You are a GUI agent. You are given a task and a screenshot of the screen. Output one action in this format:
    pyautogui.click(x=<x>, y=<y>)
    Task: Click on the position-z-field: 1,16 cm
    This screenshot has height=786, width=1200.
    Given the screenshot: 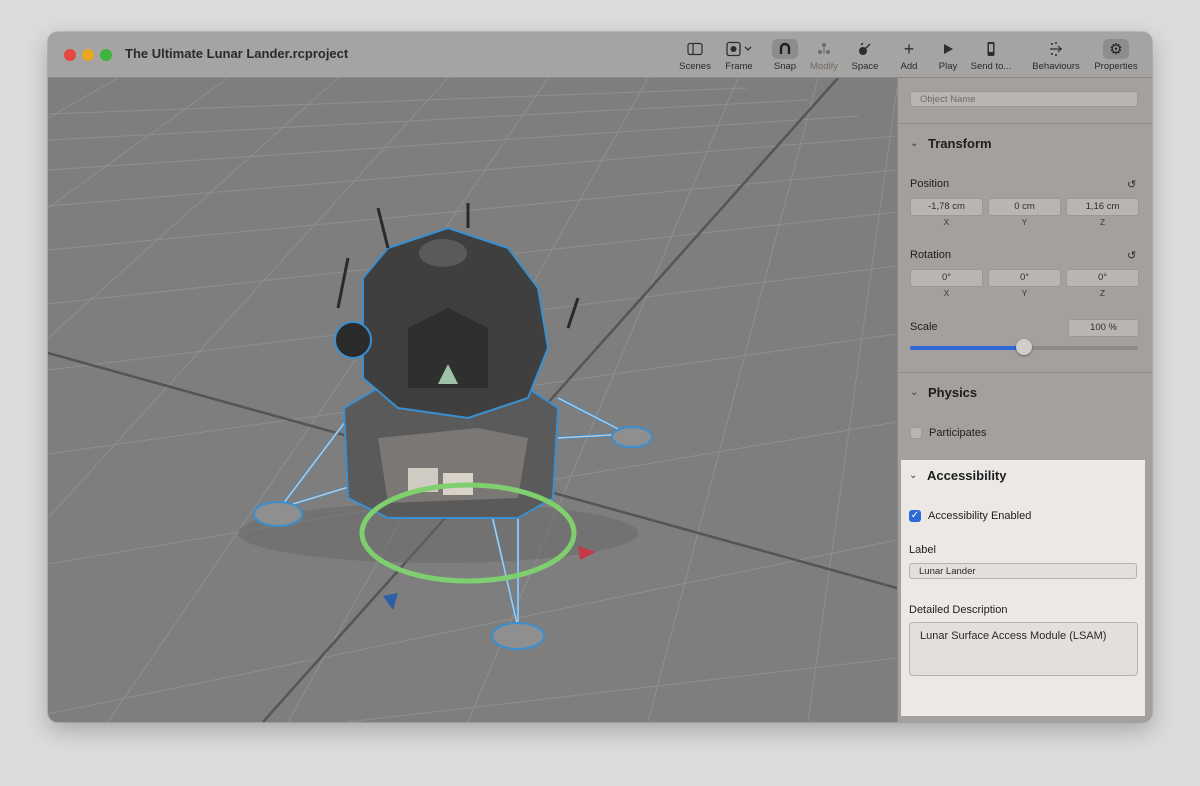 What is the action you would take?
    pyautogui.click(x=1102, y=207)
    